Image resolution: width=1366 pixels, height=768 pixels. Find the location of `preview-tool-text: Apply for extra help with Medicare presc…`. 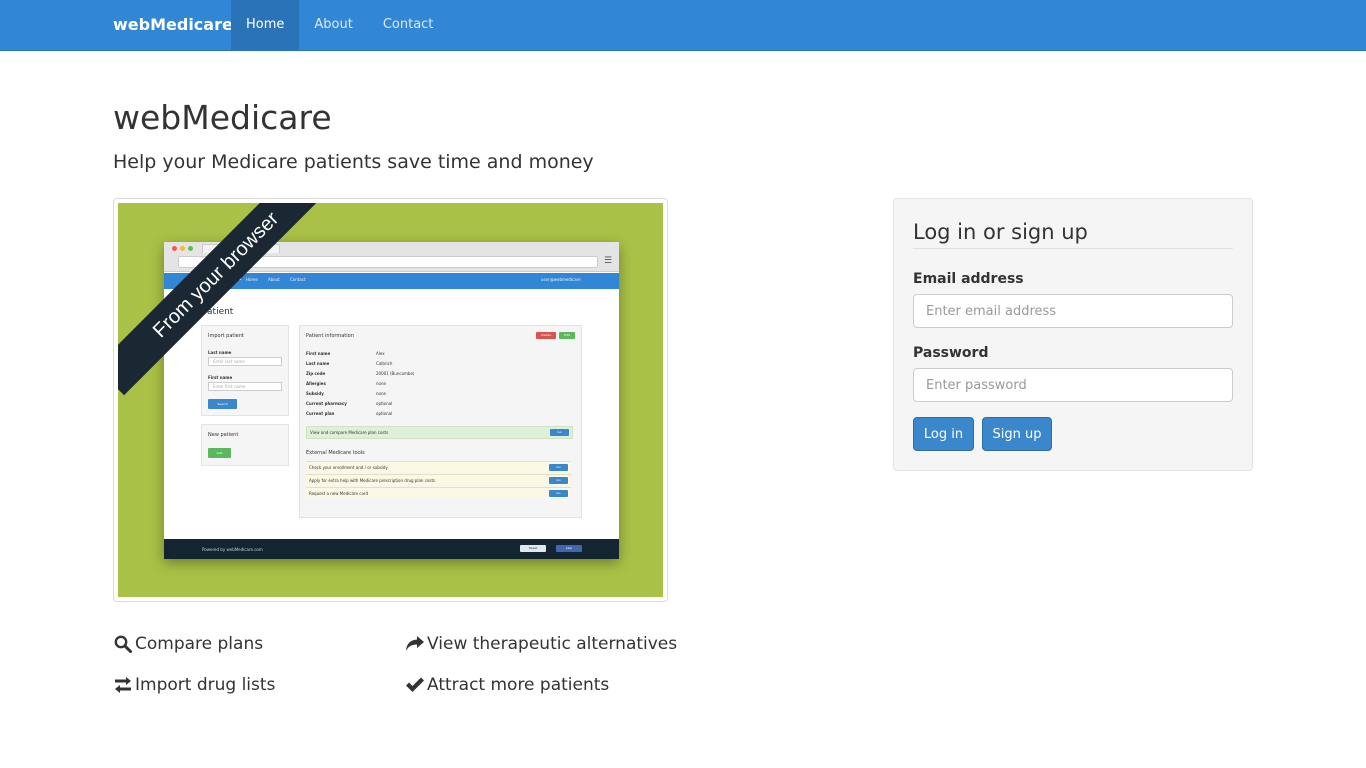

preview-tool-text: Apply for extra help with Medicare presc… is located at coordinates (372, 480).